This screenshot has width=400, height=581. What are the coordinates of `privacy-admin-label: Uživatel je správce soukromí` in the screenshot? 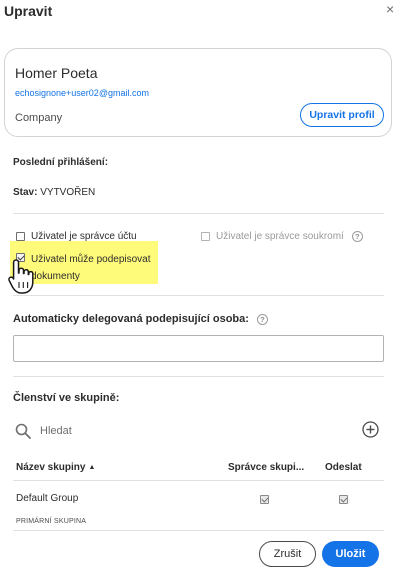 It's located at (280, 236).